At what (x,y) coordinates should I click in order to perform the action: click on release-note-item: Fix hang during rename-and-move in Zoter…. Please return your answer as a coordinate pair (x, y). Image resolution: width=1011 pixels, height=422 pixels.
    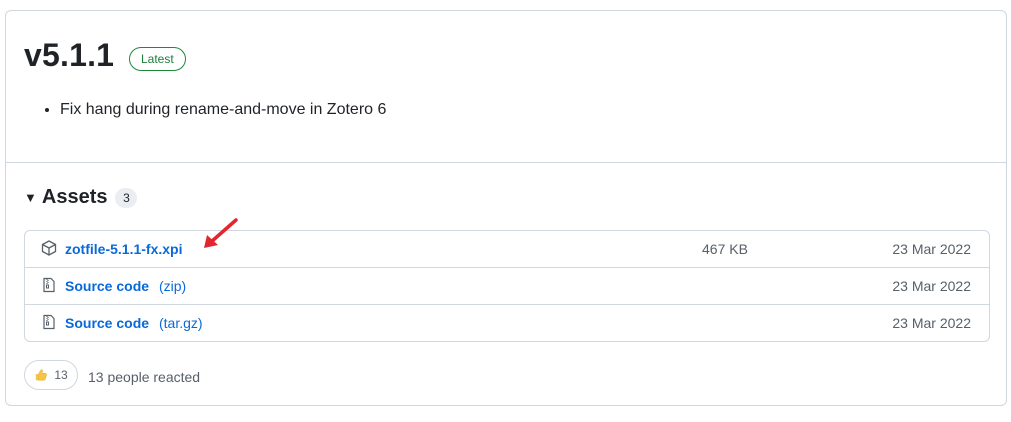
    Looking at the image, I should click on (223, 110).